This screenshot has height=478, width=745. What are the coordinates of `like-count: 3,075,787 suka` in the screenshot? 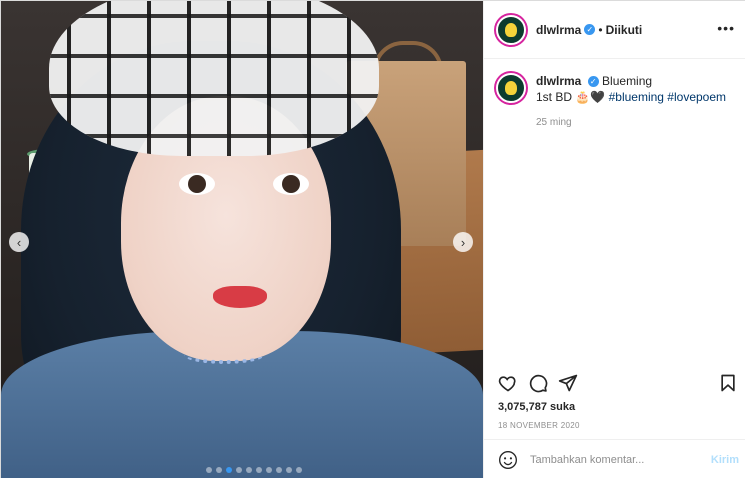 It's located at (536, 407).